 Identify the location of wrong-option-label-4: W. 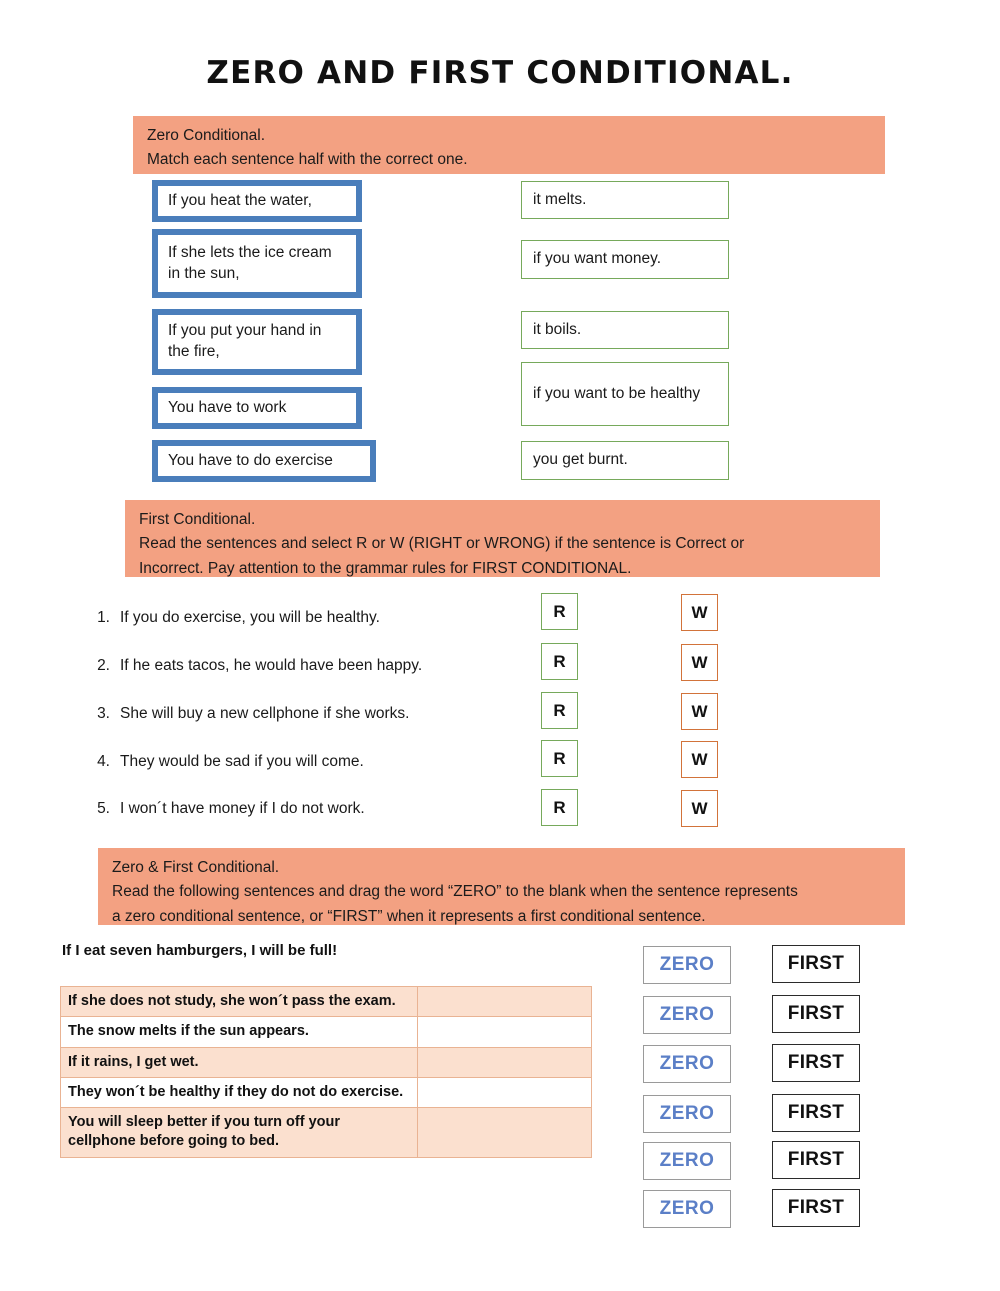
(699, 759).